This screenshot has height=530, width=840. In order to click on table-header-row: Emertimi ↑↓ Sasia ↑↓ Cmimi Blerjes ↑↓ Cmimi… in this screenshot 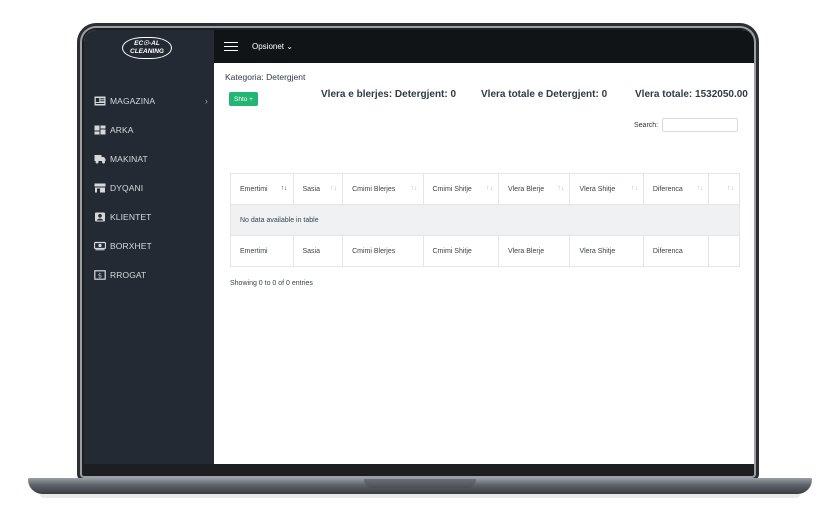, I will do `click(485, 189)`.